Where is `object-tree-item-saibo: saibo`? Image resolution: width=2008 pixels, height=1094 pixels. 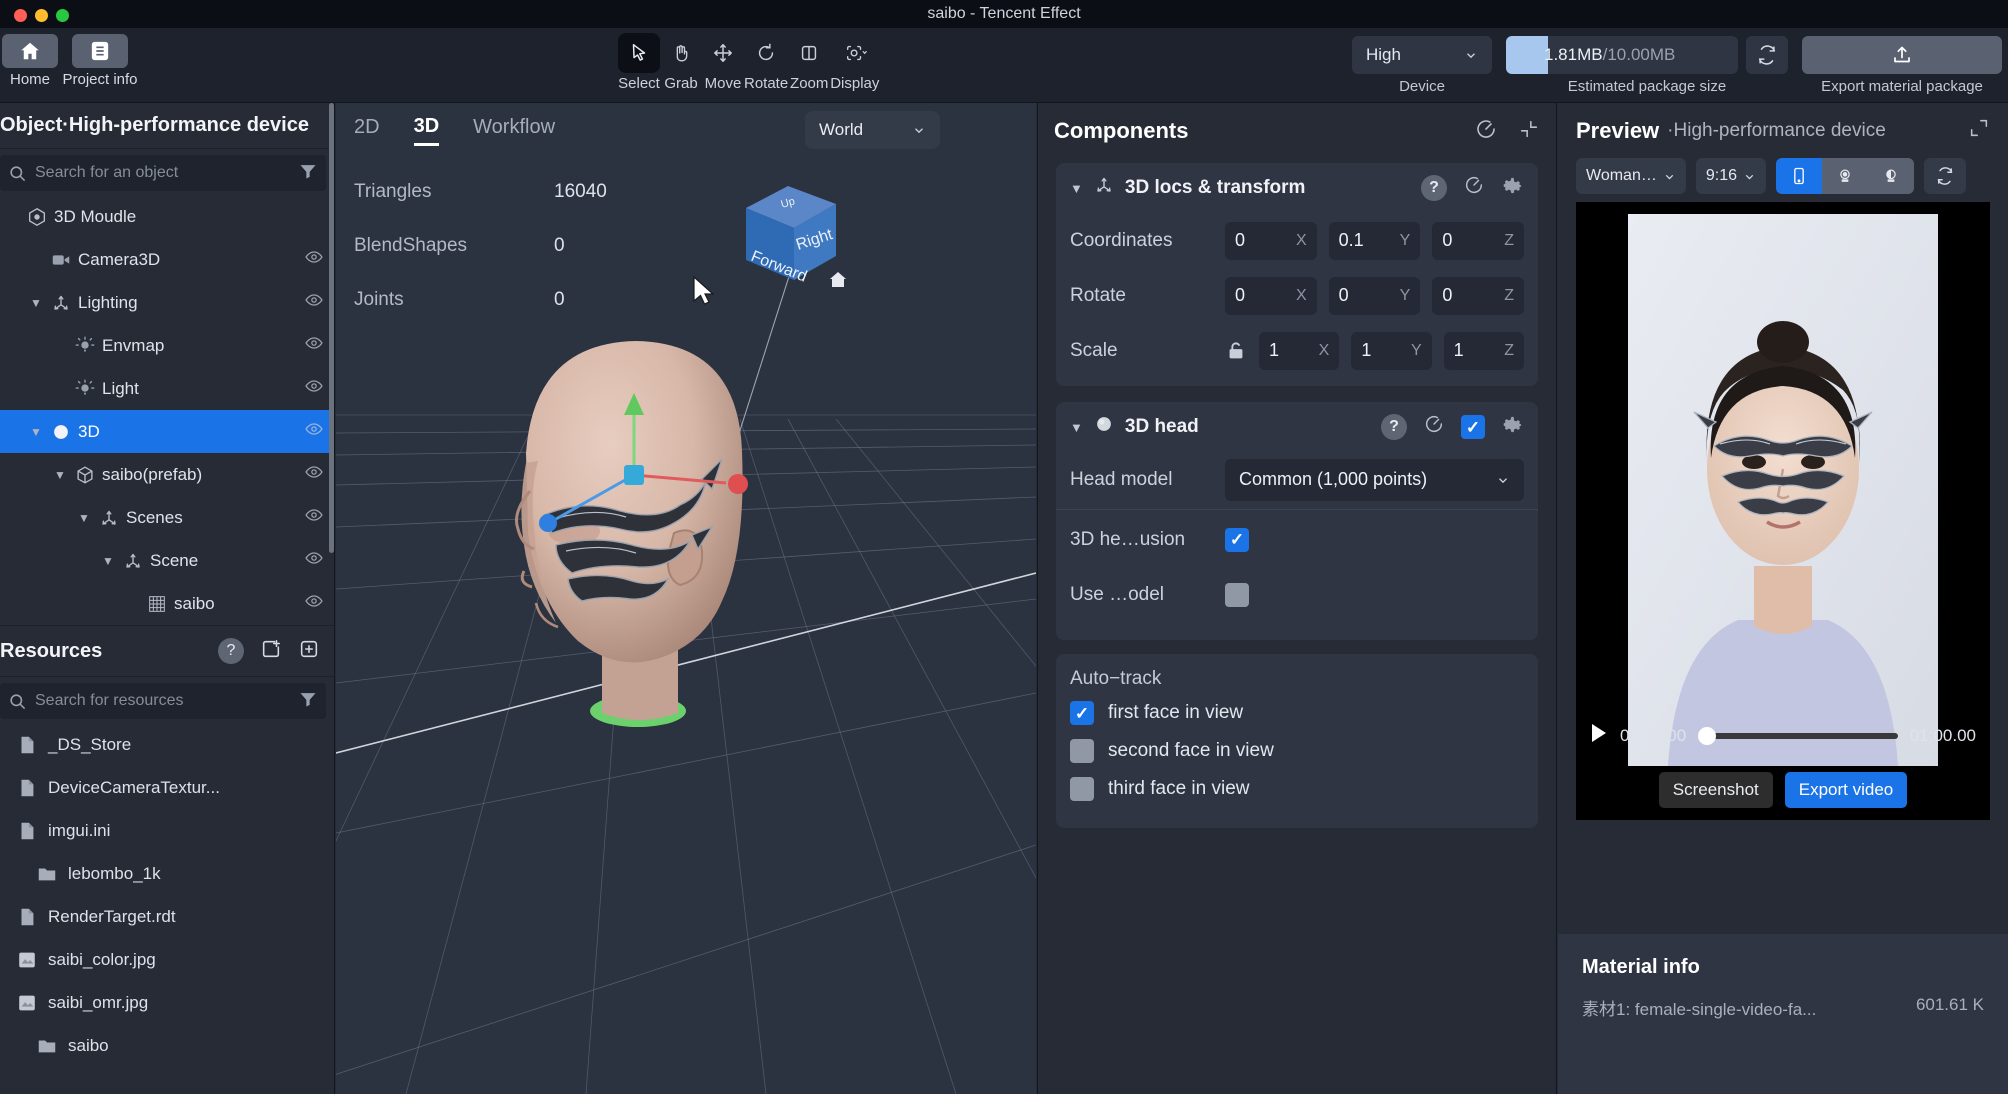
object-tree-item-saibo: saibo is located at coordinates (167, 603).